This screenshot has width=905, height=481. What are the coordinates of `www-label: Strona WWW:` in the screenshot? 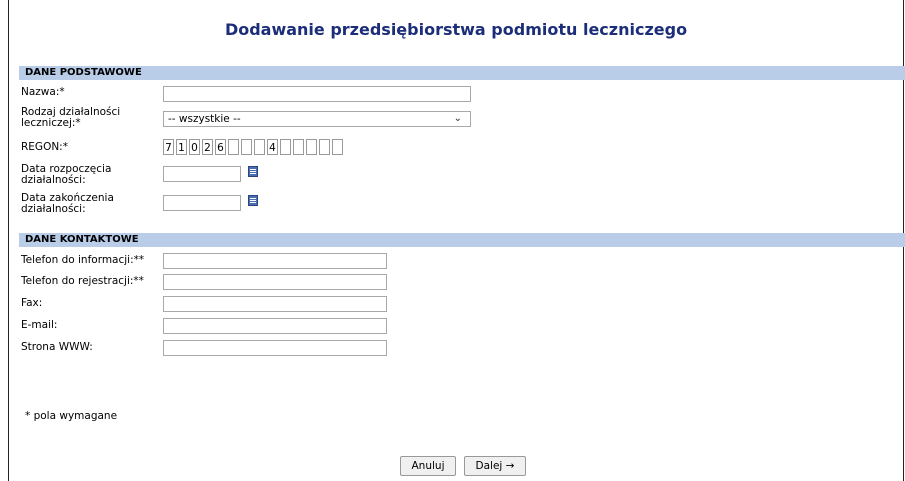 It's located at (57, 347).